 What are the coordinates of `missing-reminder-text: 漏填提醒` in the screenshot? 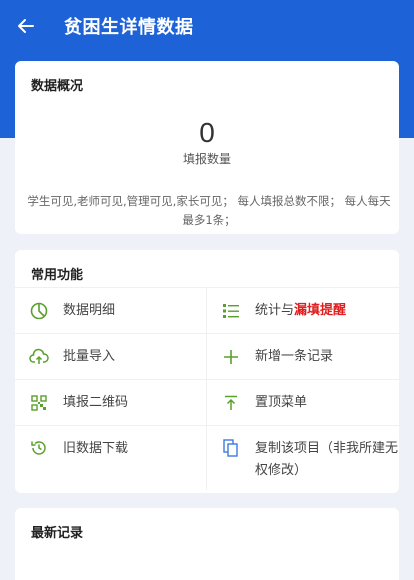 It's located at (320, 310).